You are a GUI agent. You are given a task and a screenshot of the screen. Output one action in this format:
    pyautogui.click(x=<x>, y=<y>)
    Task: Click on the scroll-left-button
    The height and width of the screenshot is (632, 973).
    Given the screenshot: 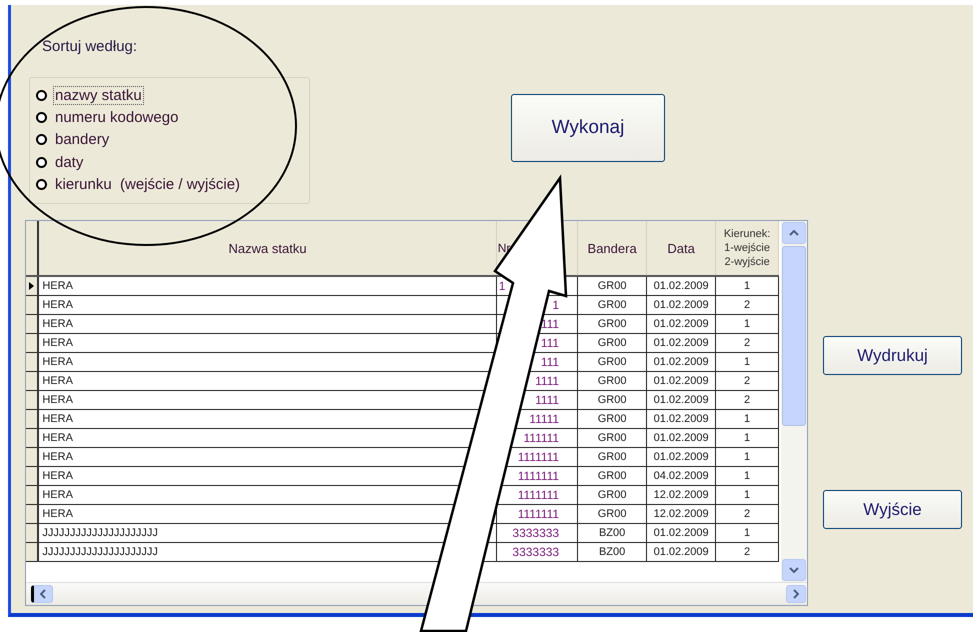 What is the action you would take?
    pyautogui.click(x=42, y=594)
    